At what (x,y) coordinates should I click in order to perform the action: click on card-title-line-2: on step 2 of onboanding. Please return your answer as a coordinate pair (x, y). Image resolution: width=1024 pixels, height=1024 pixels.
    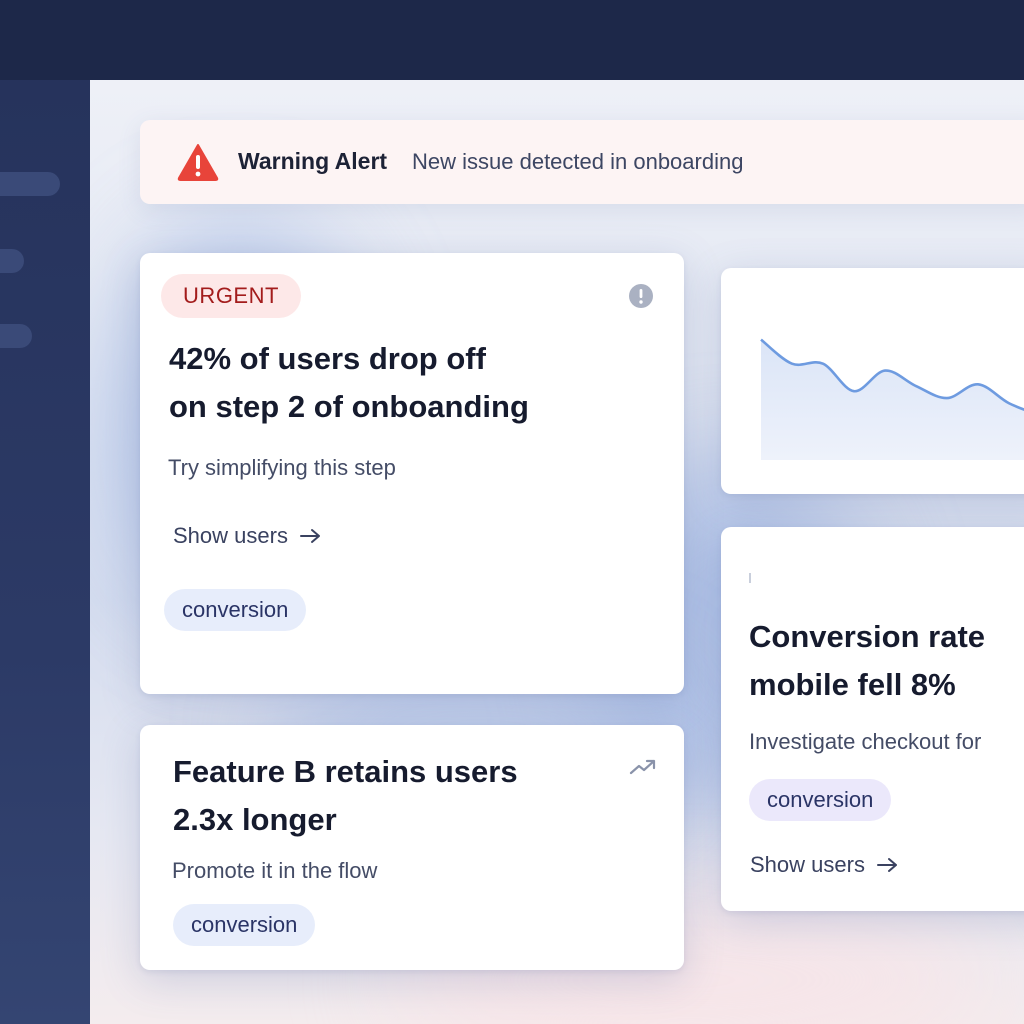
    Looking at the image, I should click on (349, 406).